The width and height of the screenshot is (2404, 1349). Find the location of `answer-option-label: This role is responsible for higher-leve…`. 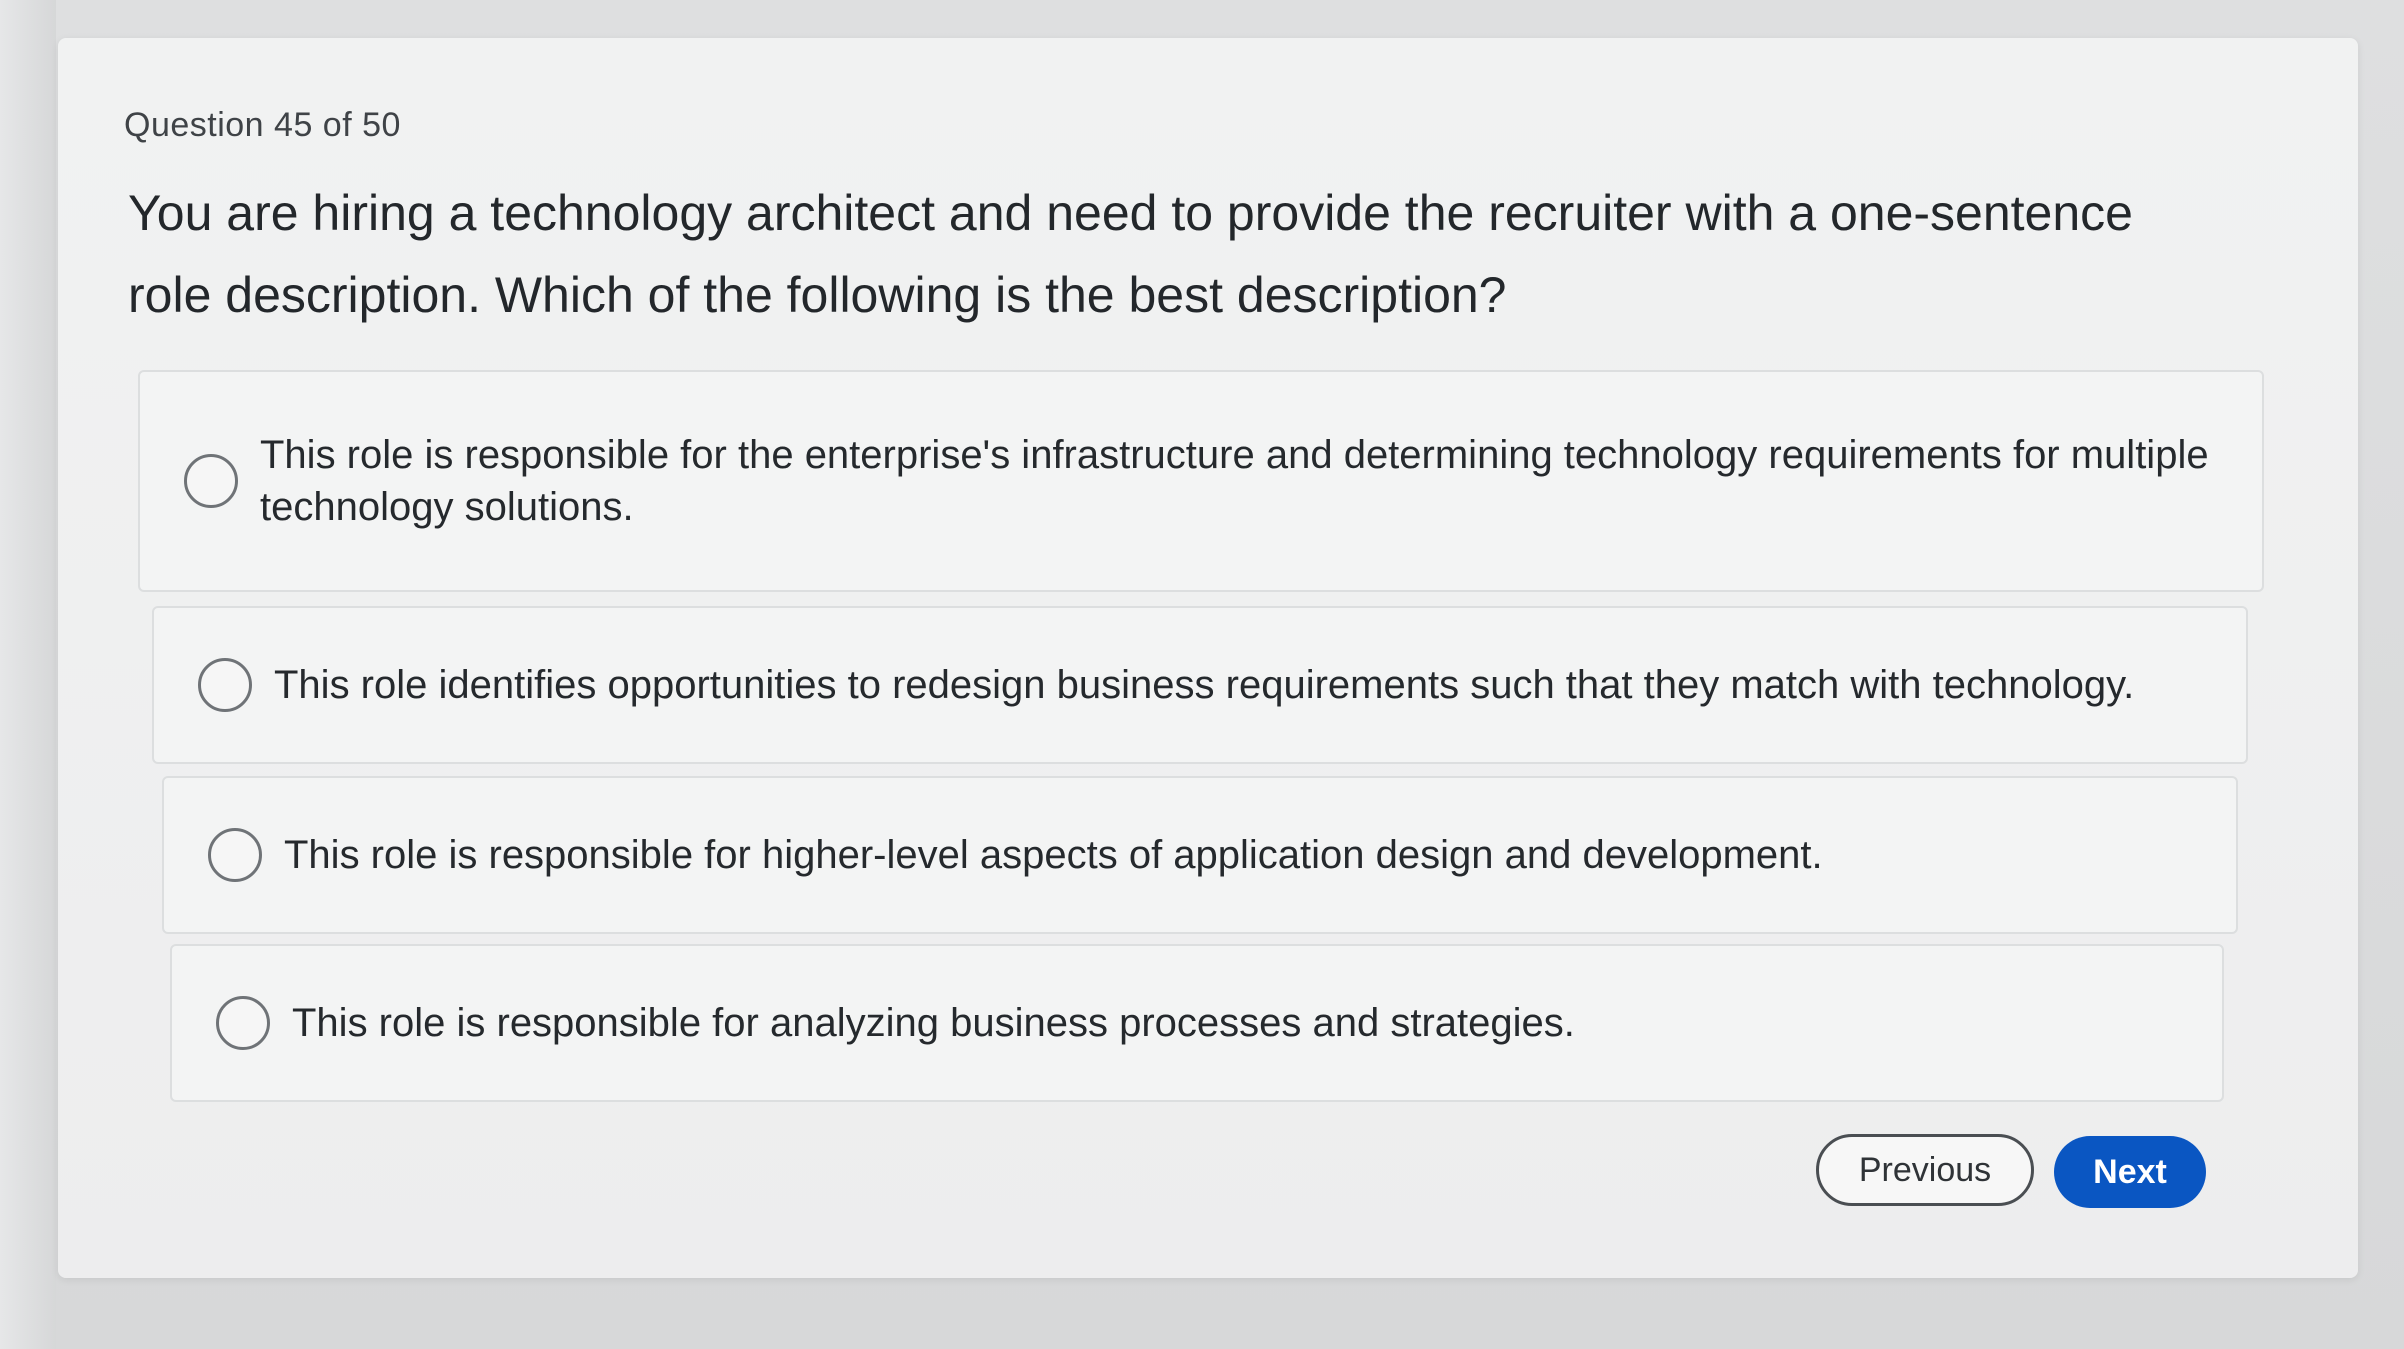

answer-option-label: This role is responsible for higher-leve… is located at coordinates (1053, 855).